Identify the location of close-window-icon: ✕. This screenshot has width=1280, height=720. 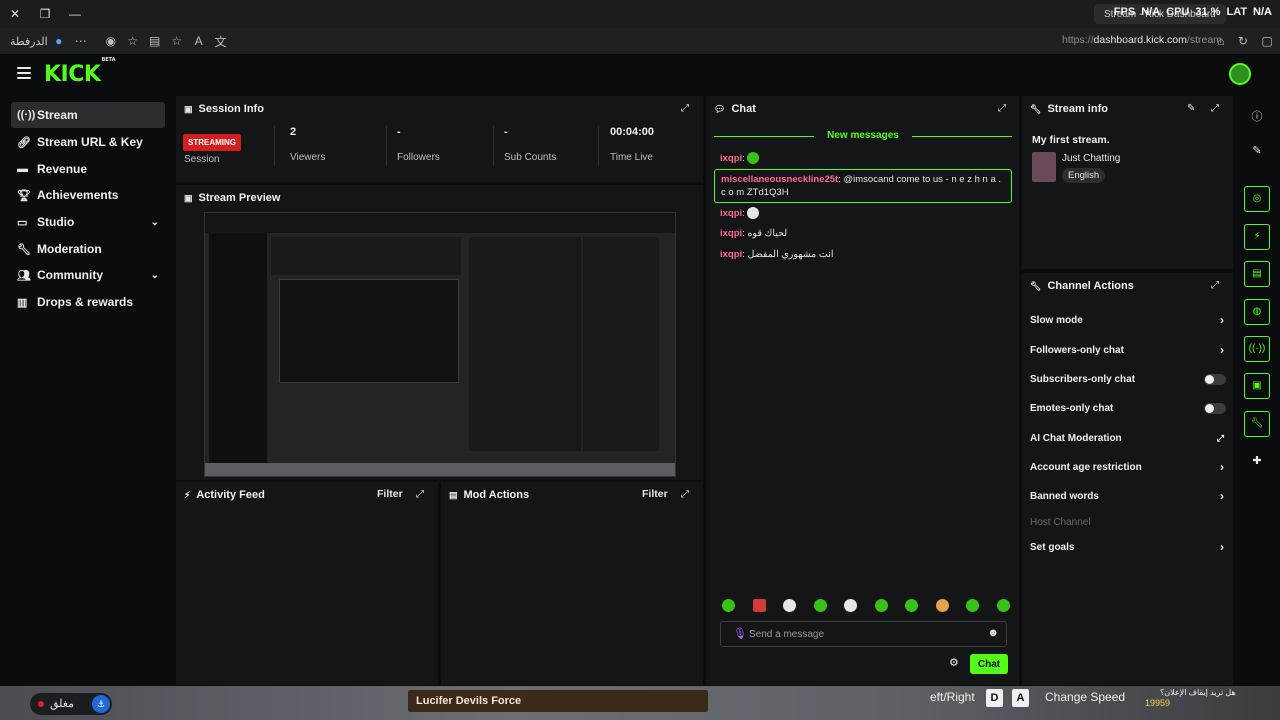
(15, 14).